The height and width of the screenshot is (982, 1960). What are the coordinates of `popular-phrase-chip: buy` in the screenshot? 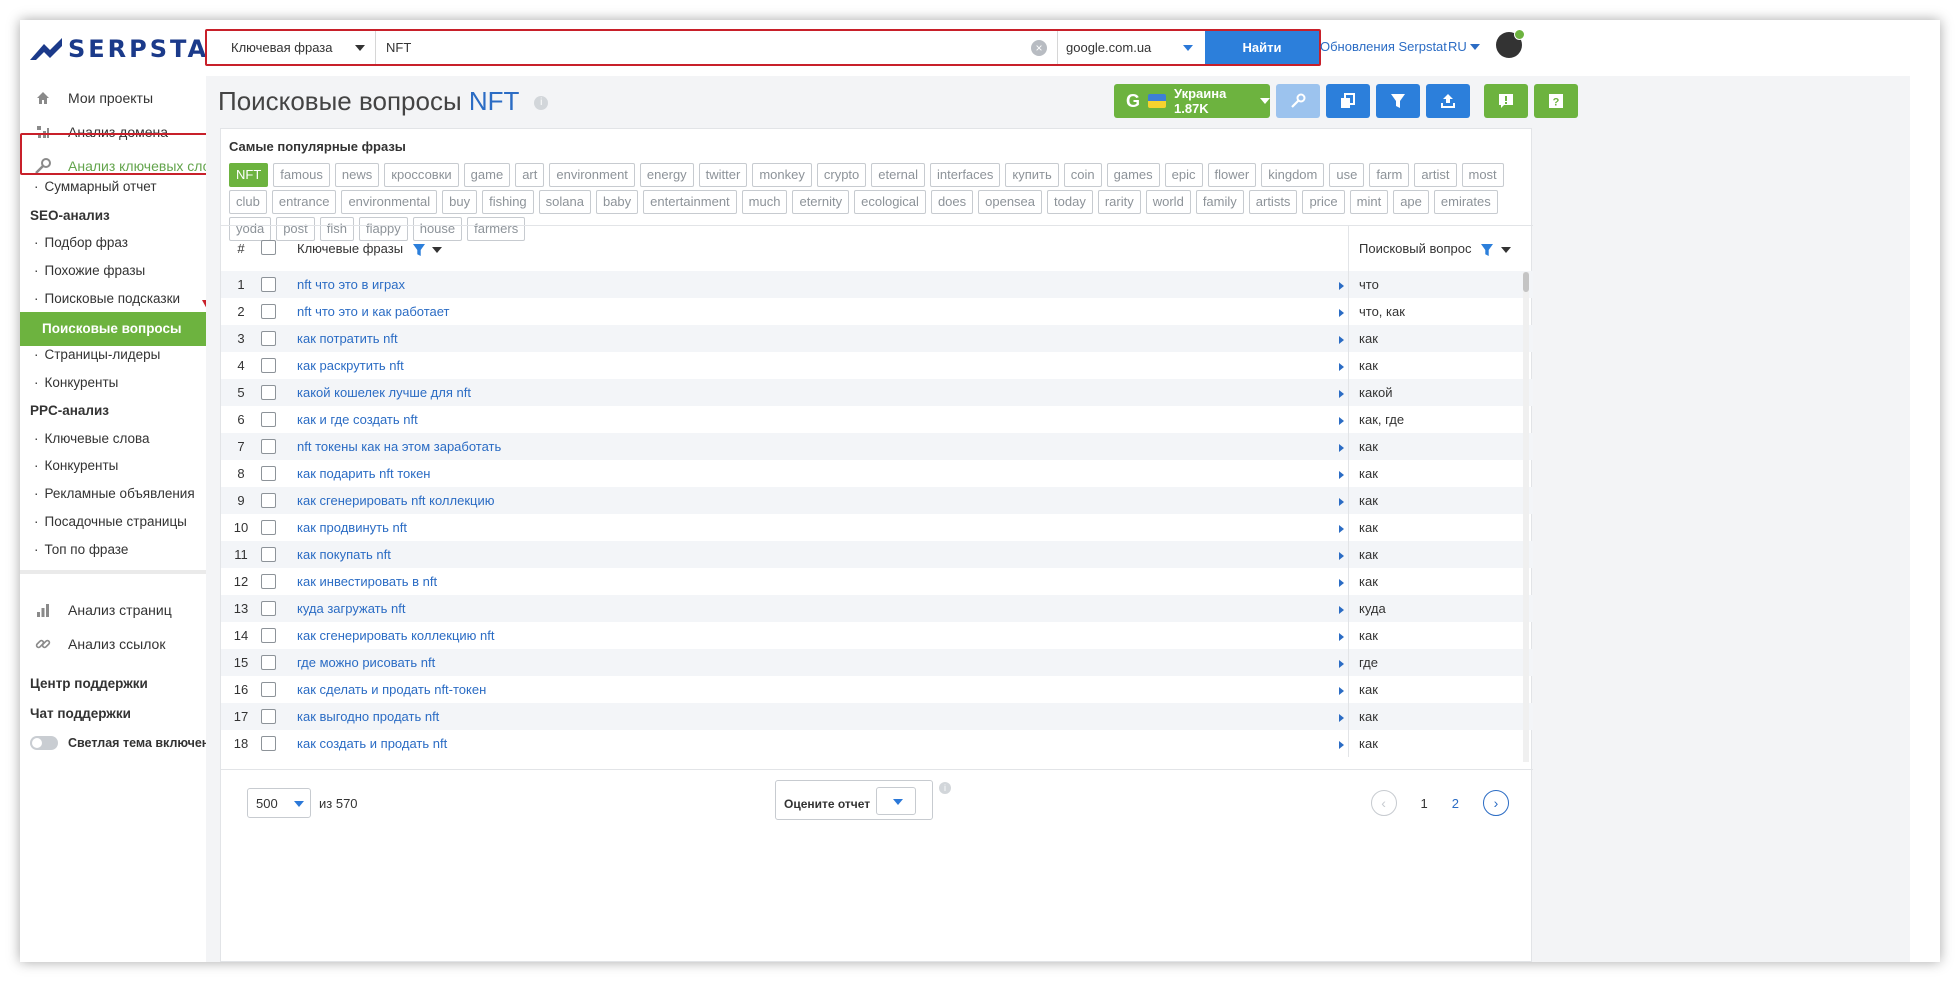 It's located at (460, 202).